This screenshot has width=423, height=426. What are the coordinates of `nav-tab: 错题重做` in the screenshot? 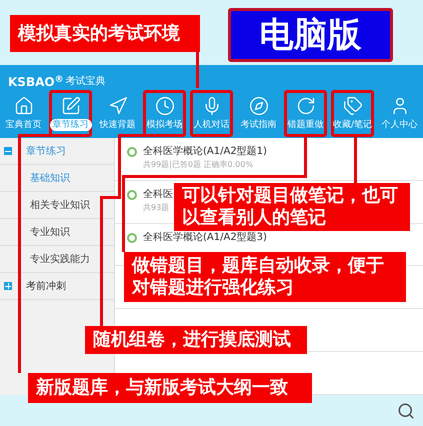 It's located at (305, 113).